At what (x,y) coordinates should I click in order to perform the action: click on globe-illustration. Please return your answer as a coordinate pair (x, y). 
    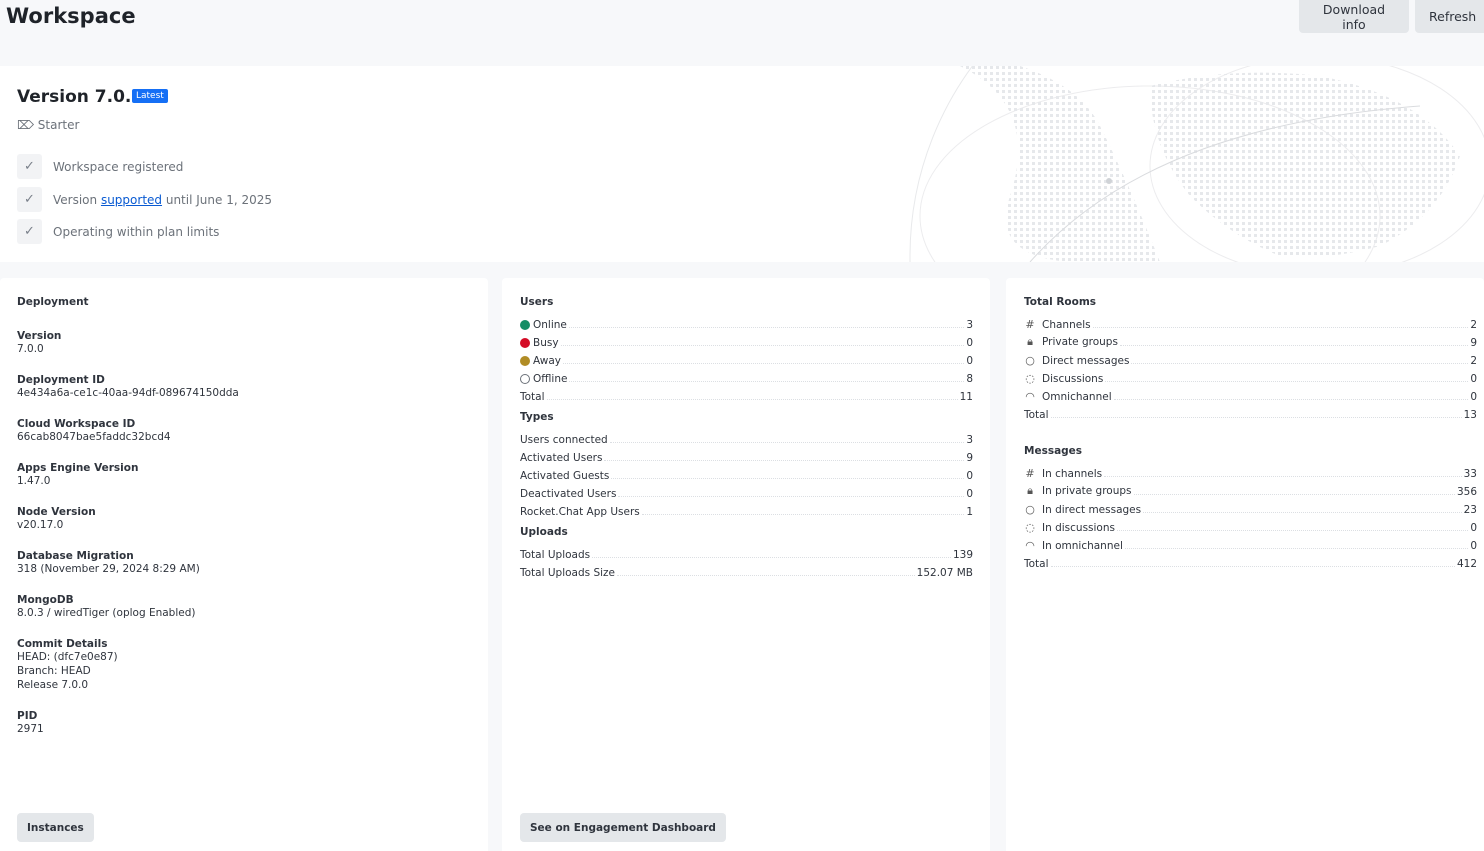
    Looking at the image, I should click on (1196, 164).